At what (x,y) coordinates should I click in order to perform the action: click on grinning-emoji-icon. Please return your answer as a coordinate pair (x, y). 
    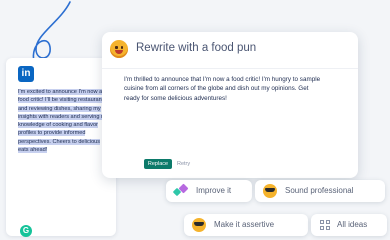
    Looking at the image, I should click on (119, 49).